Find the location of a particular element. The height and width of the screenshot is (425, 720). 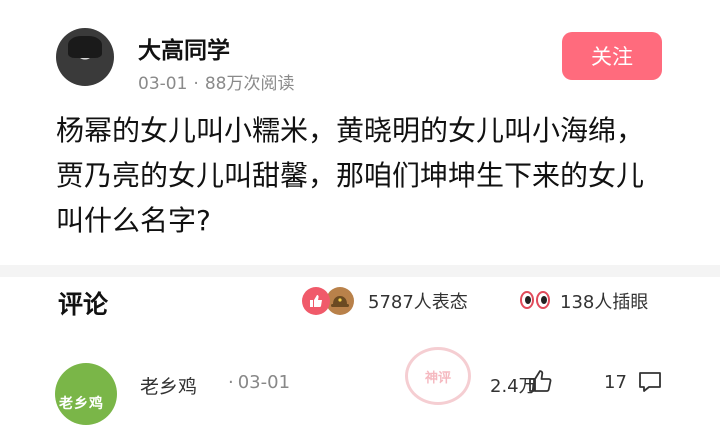

view-count: 88万次阅读 is located at coordinates (249, 84).